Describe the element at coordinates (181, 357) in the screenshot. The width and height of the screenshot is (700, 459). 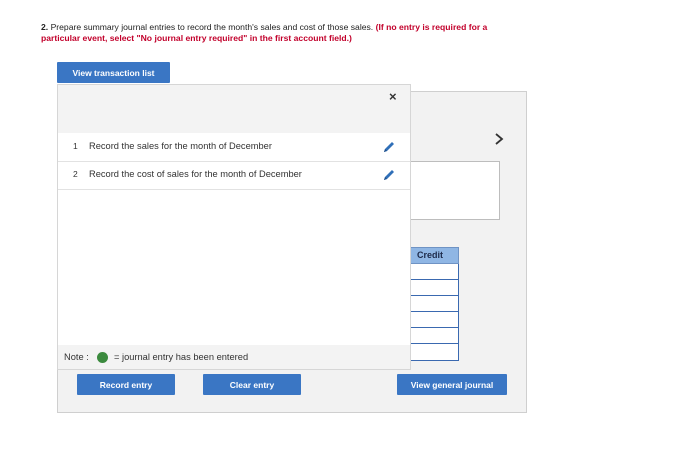
I see `note-description: = journal entry has been entered` at that location.